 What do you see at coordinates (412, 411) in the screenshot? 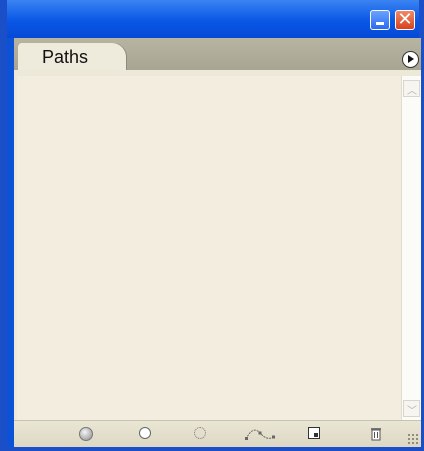
I see `chevron-down-icon: ﹀` at bounding box center [412, 411].